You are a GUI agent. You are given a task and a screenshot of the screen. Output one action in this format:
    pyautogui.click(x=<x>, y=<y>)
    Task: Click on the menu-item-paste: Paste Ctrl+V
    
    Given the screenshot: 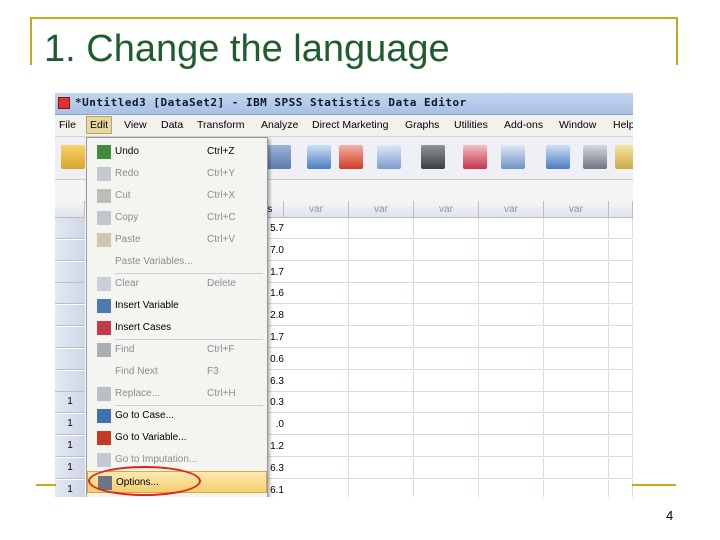 What is the action you would take?
    pyautogui.click(x=177, y=240)
    